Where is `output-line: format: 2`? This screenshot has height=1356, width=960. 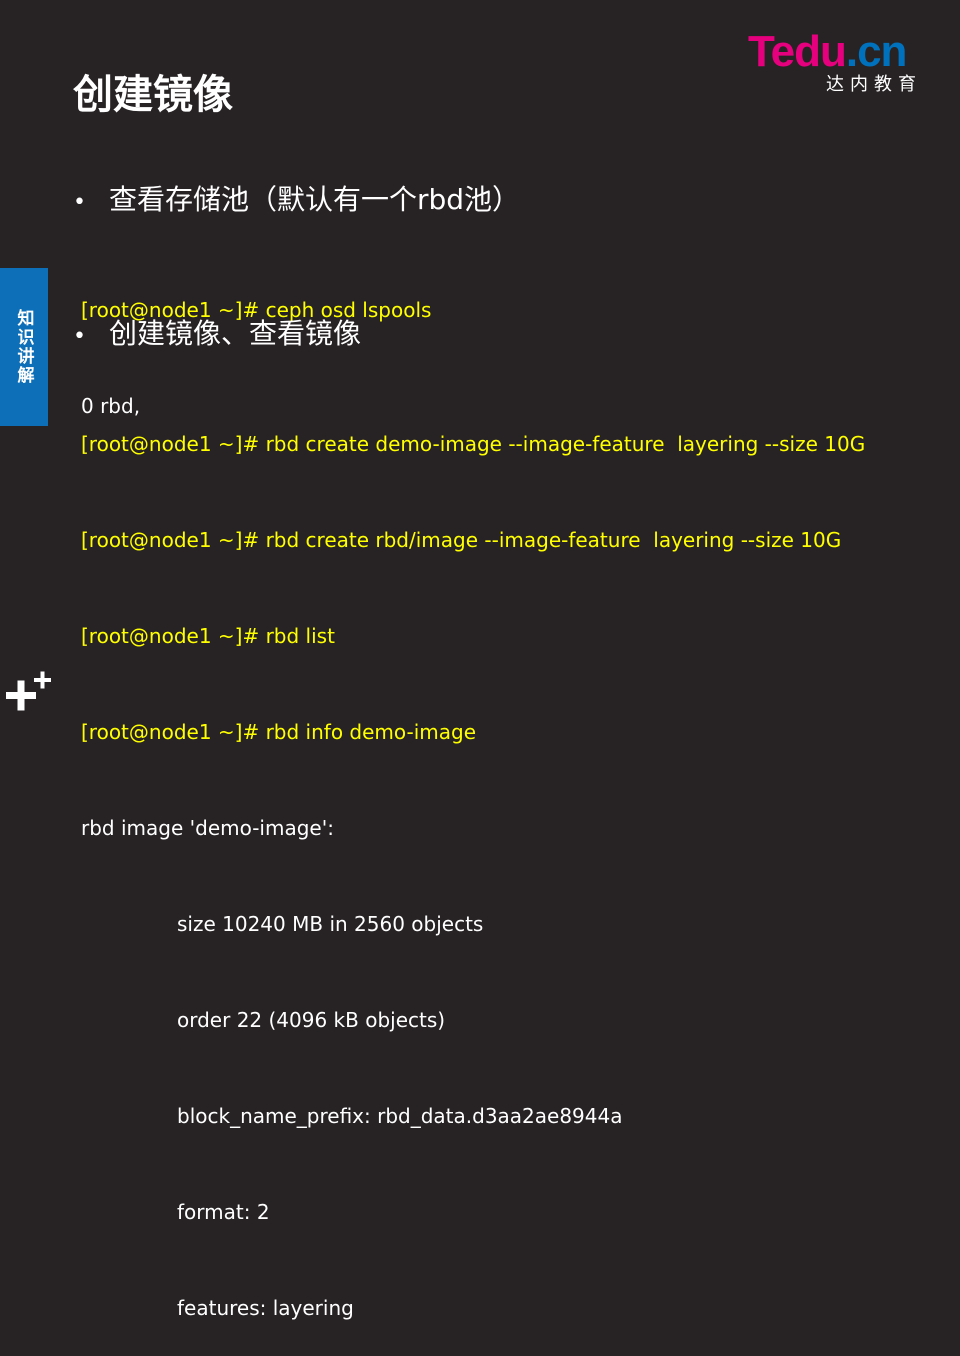 output-line: format: 2 is located at coordinates (223, 1212).